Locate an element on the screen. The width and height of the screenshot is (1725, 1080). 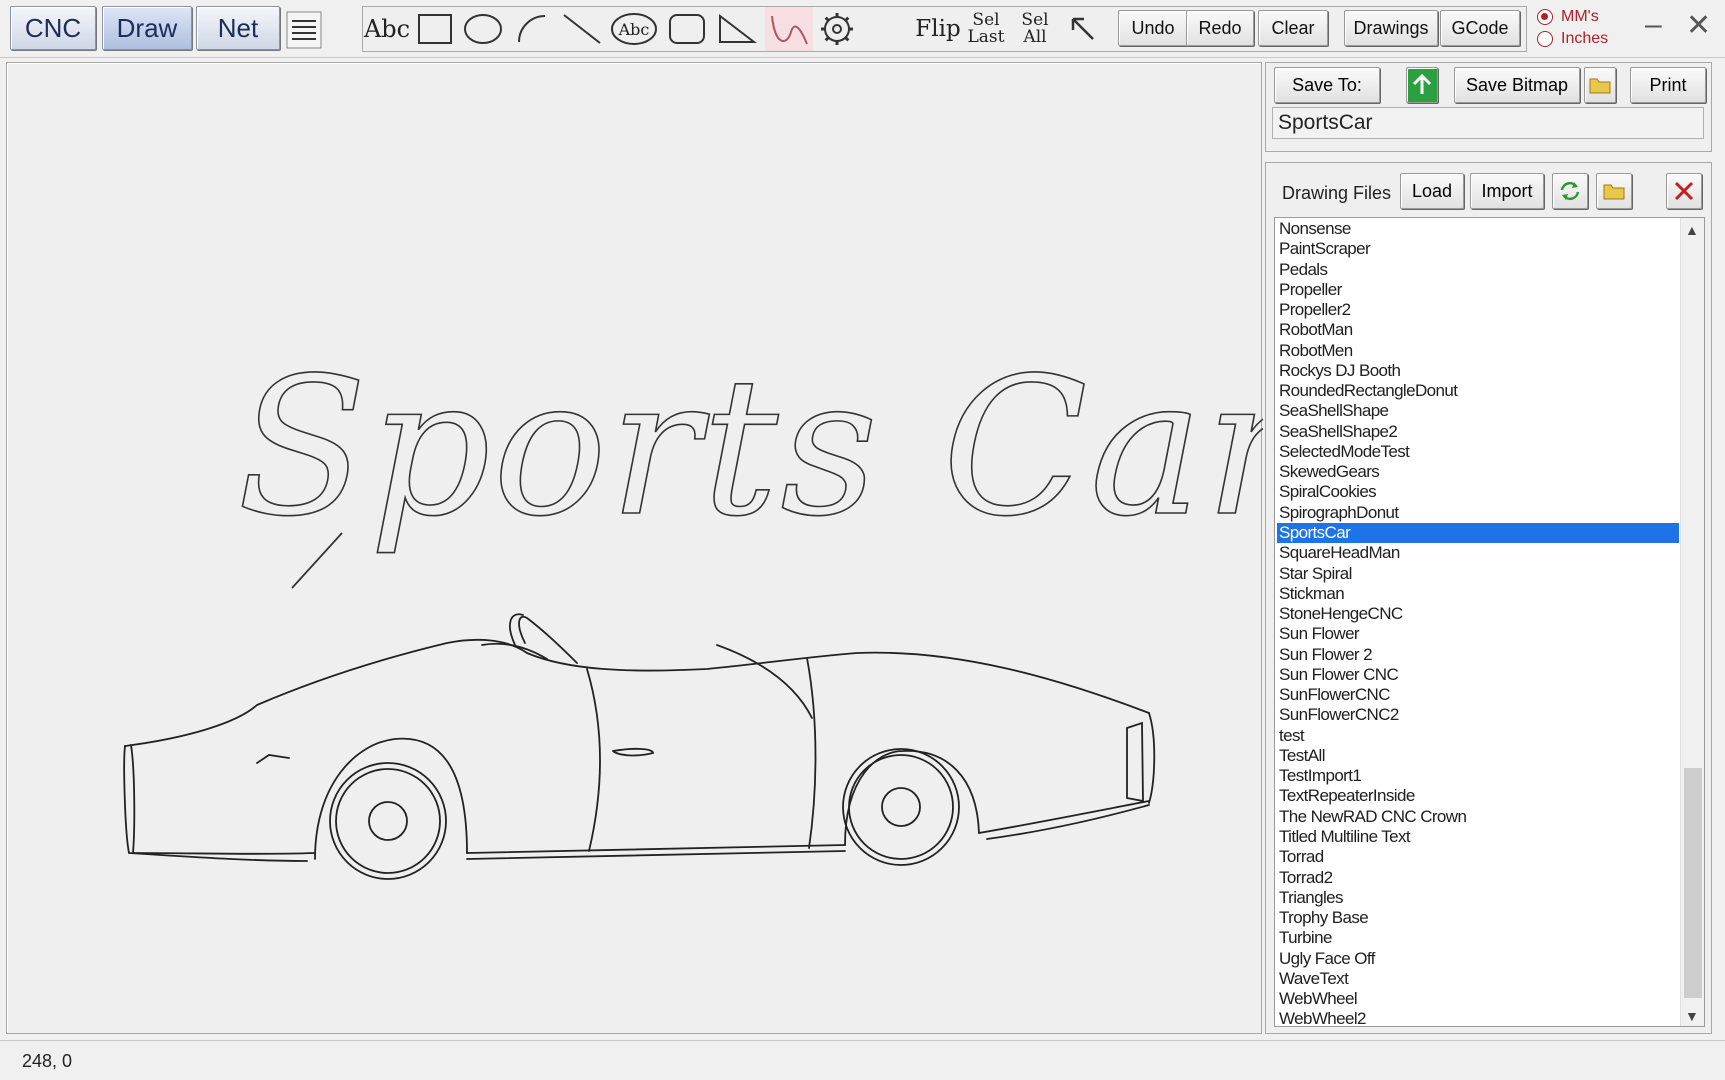
select-last-button: Sel Last is located at coordinates (986, 29).